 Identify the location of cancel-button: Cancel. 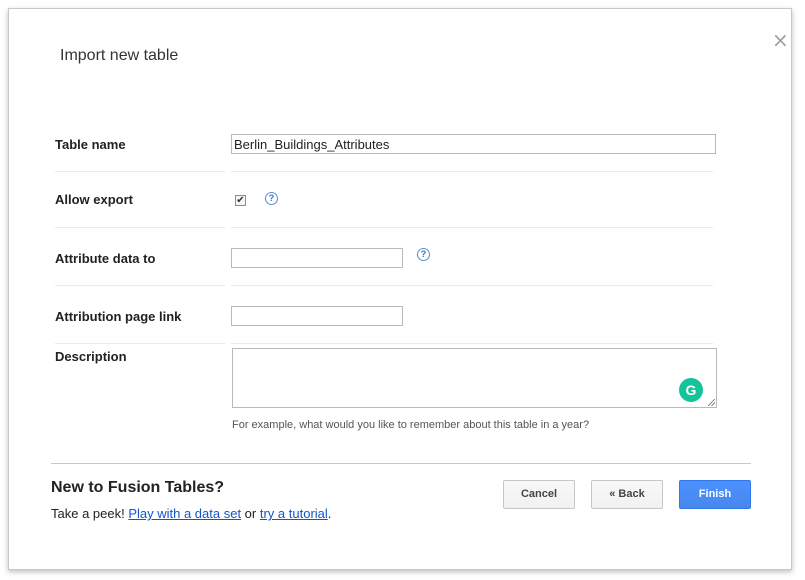
(539, 494).